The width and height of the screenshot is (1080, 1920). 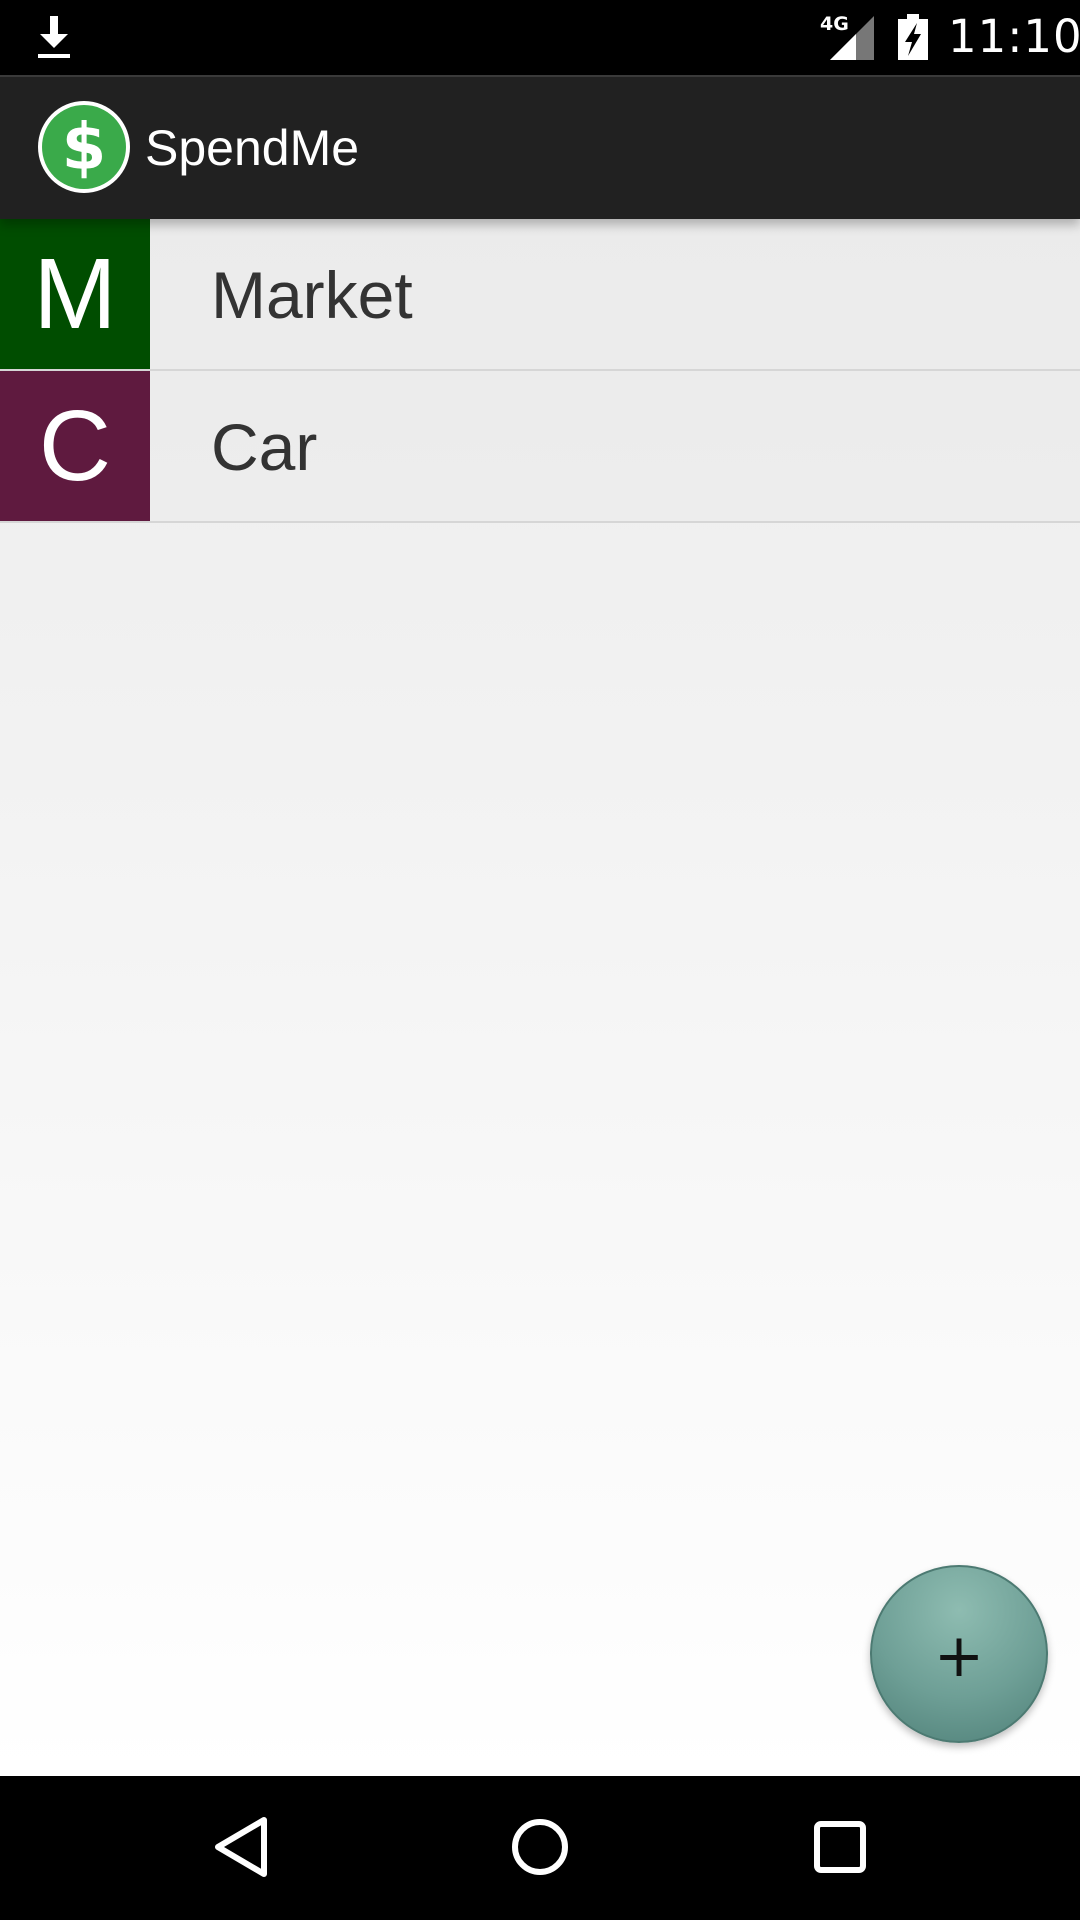 I want to click on category-letter-tile: C, so click(x=75, y=446).